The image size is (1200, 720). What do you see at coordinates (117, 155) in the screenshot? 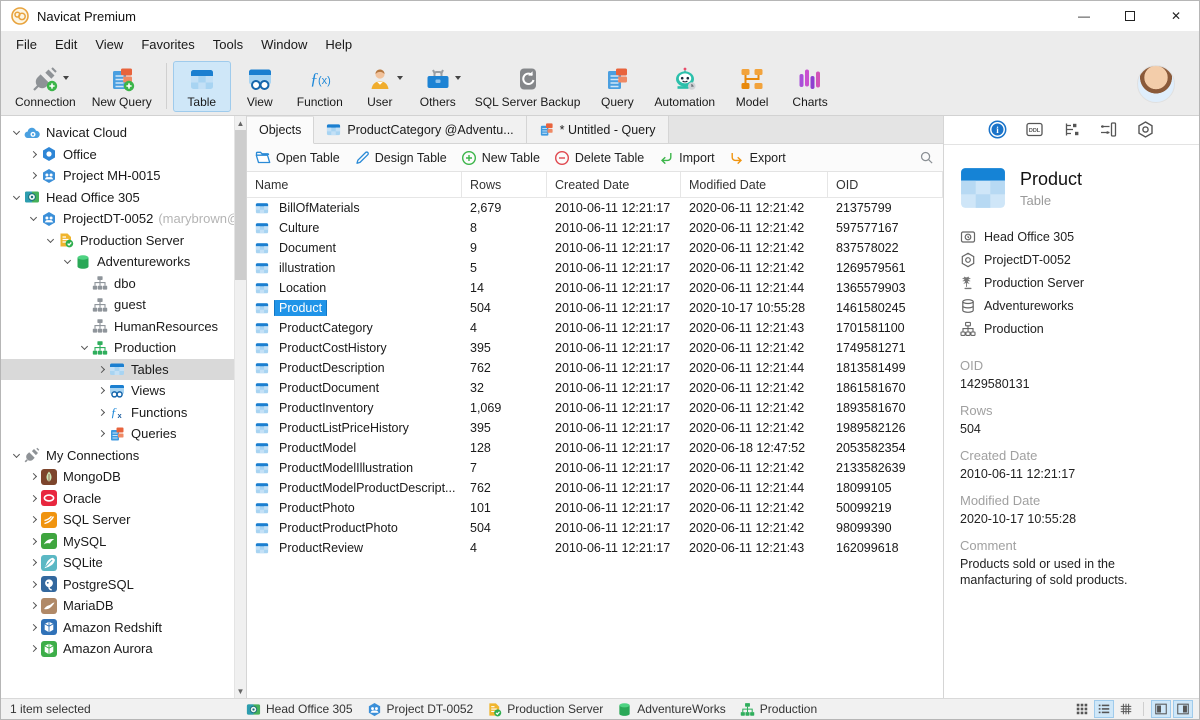
I see `tree-item-office: Office` at bounding box center [117, 155].